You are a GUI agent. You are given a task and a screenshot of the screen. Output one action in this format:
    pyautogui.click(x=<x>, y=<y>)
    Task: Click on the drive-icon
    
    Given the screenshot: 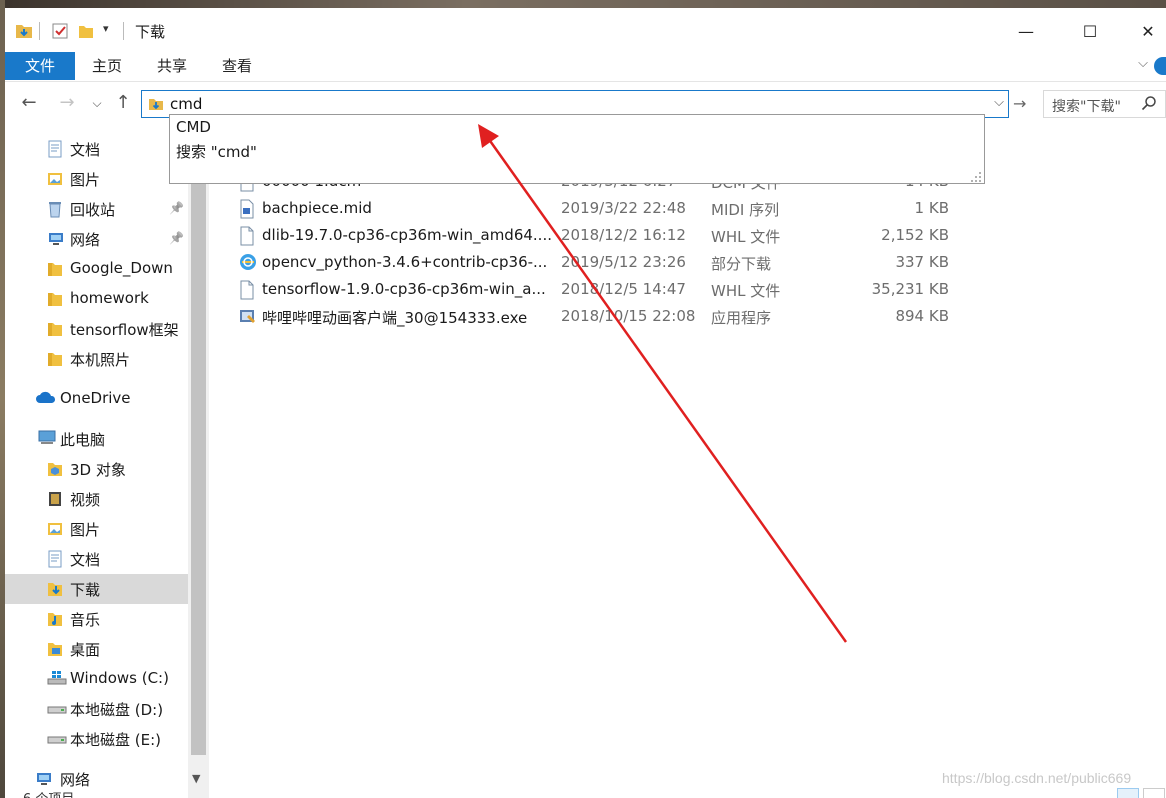 What is the action you would take?
    pyautogui.click(x=57, y=709)
    